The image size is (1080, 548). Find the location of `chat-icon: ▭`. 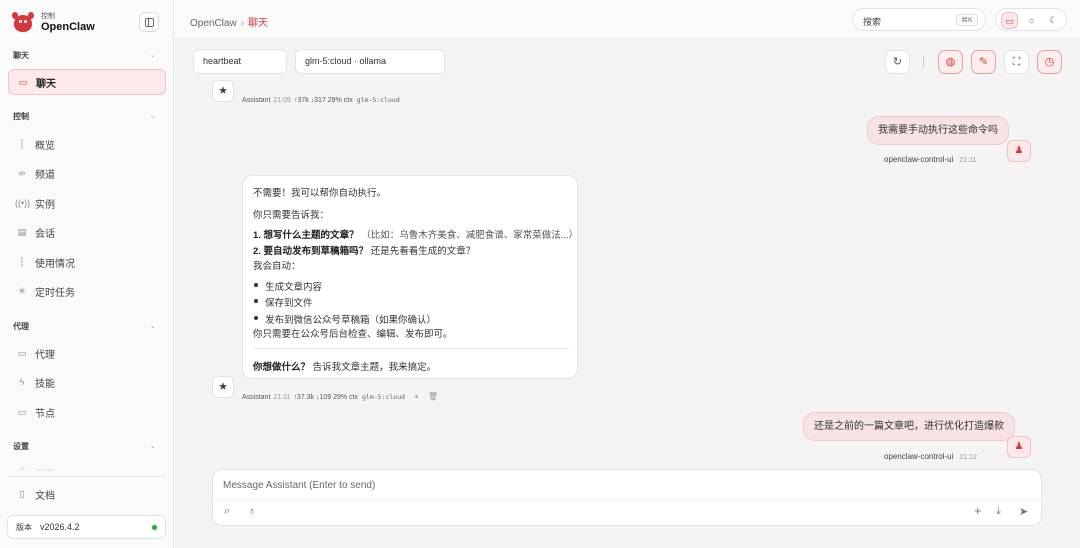

chat-icon: ▭ is located at coordinates (23, 81).